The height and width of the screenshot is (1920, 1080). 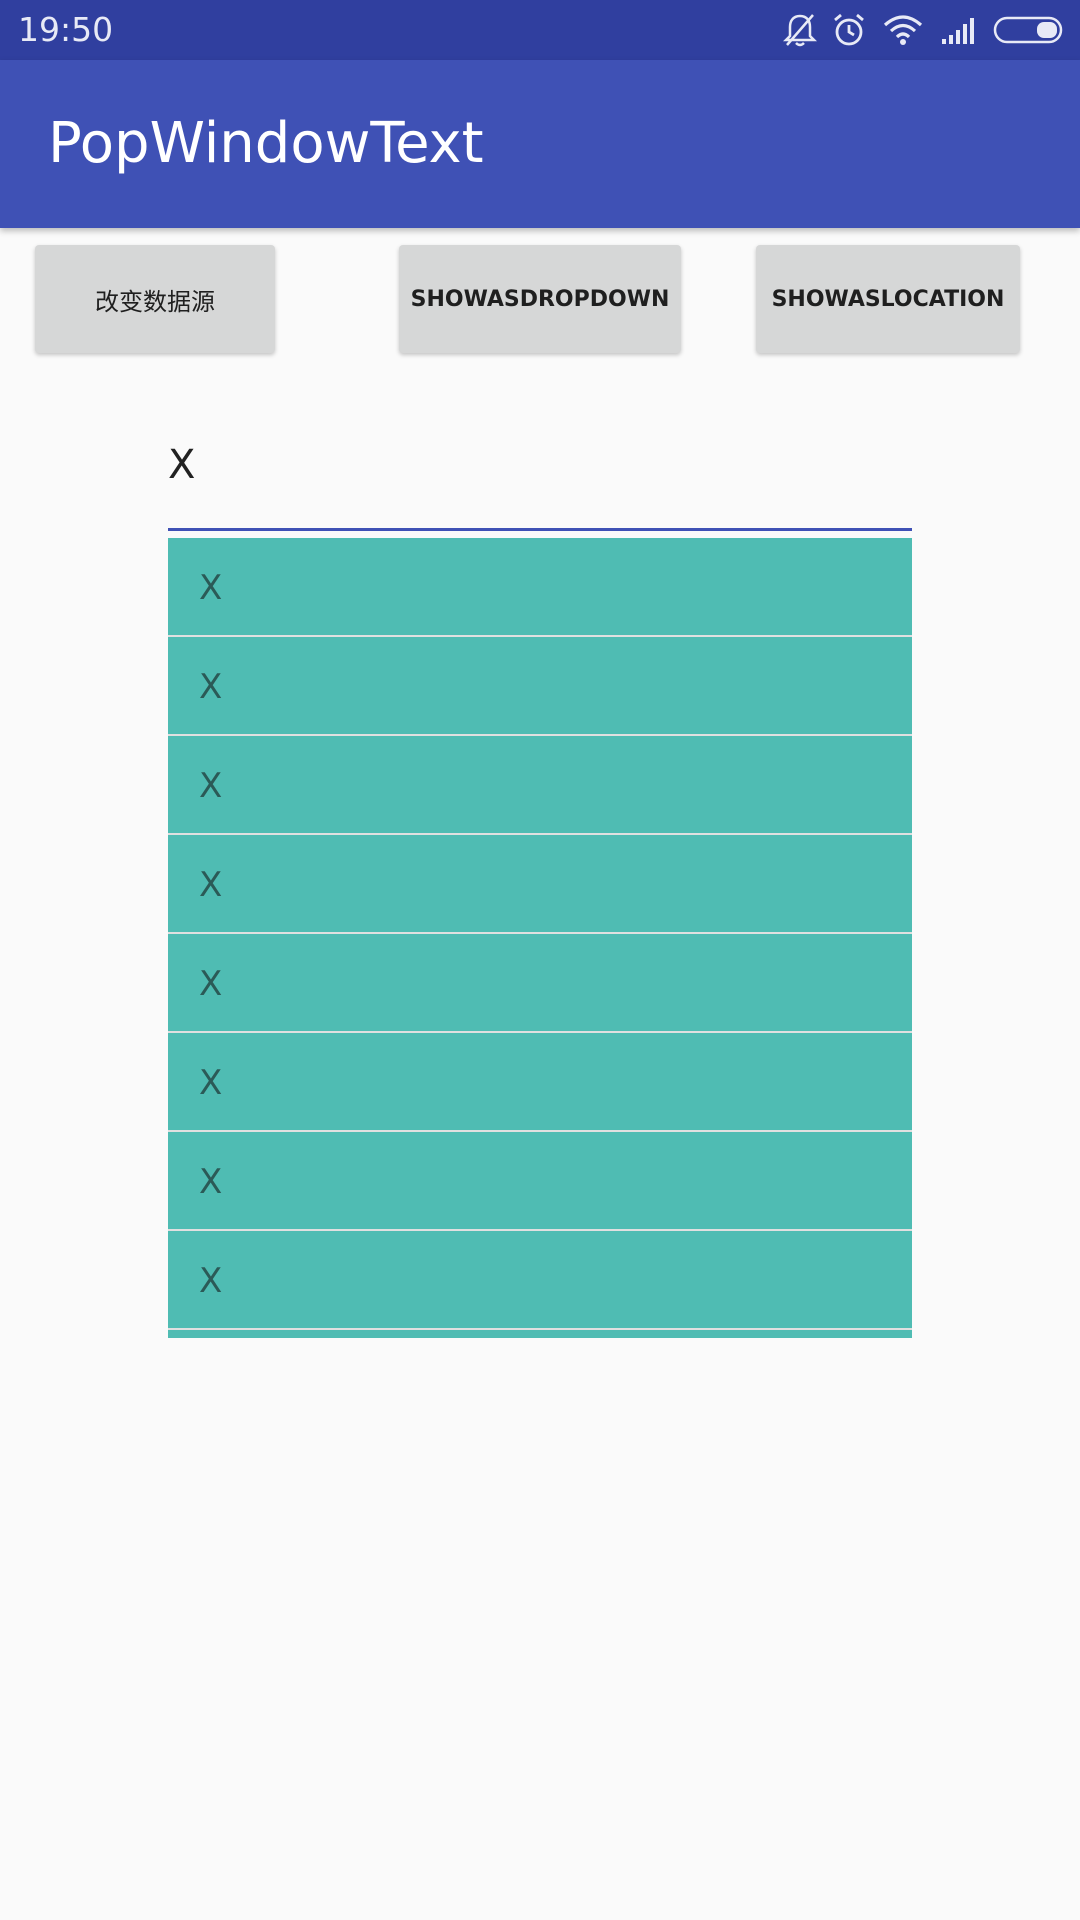 What do you see at coordinates (849, 30) in the screenshot?
I see `alarm-icon` at bounding box center [849, 30].